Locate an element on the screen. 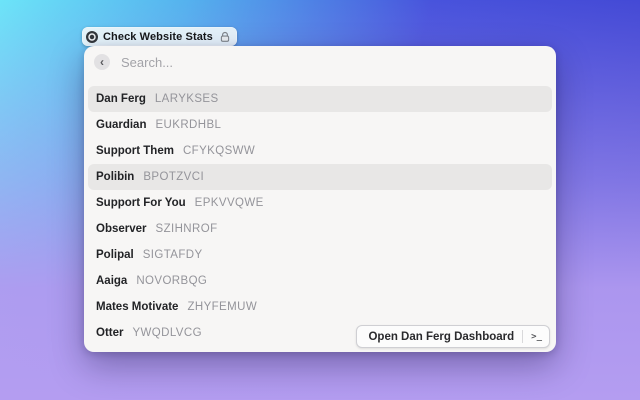 This screenshot has width=640, height=400. list-item-code: SIGTAFDY is located at coordinates (172, 255).